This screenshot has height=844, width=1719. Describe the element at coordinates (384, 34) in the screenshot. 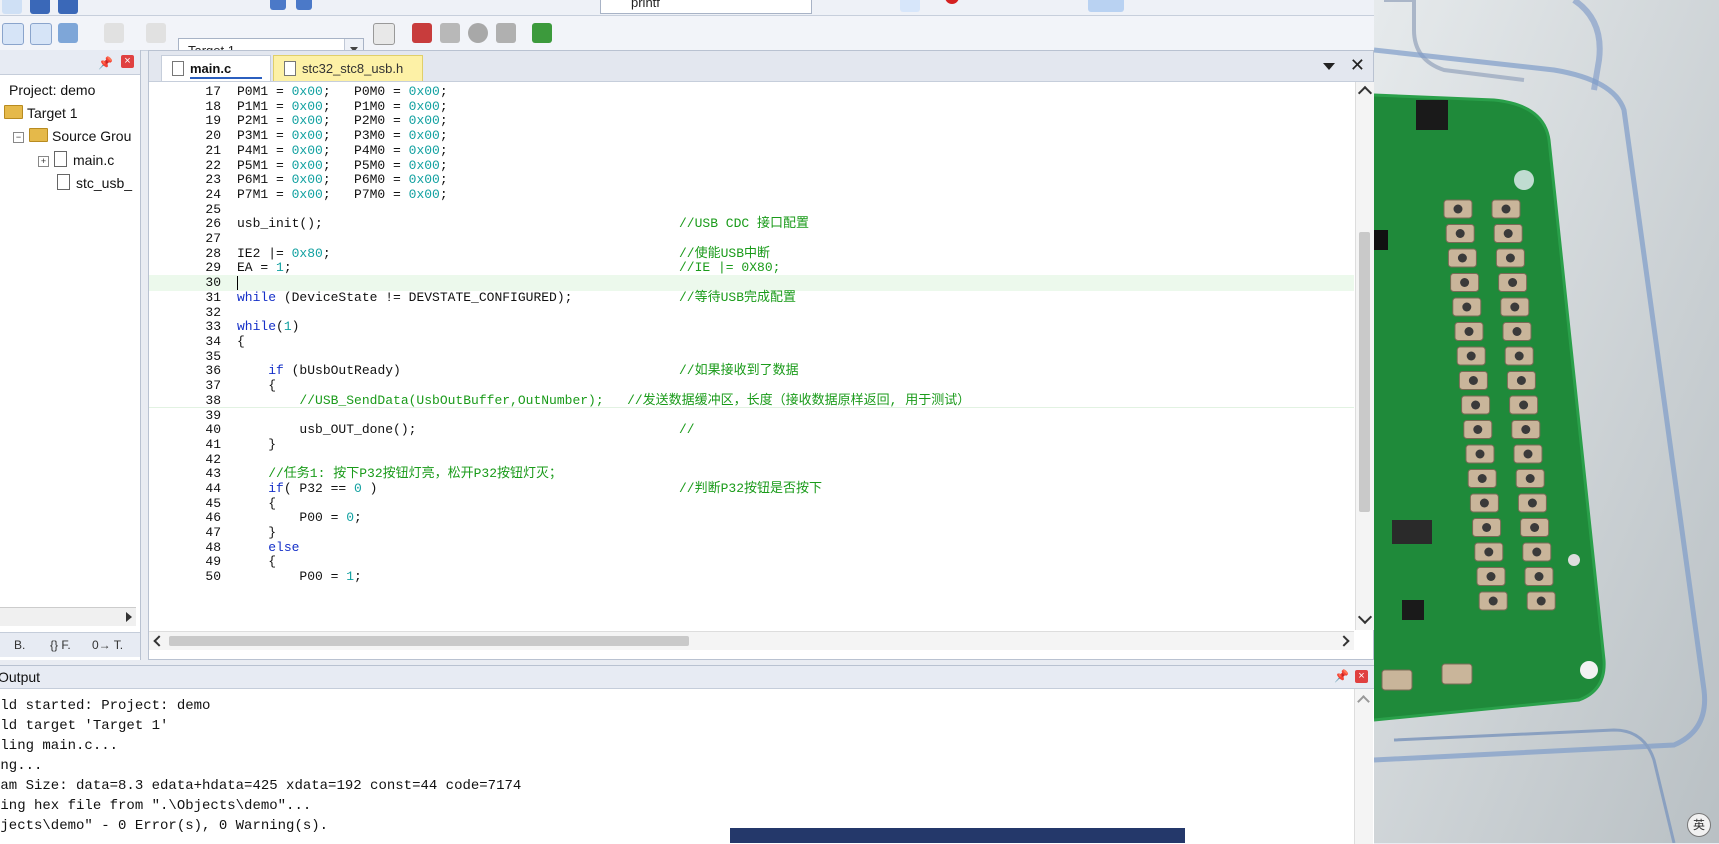

I see `target-options-icon` at that location.